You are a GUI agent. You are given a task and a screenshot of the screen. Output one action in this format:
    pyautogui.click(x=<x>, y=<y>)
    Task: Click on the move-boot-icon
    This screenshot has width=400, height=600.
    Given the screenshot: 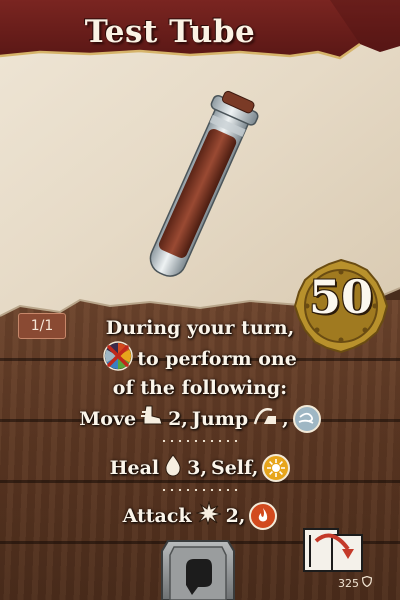 What is the action you would take?
    pyautogui.click(x=152, y=418)
    